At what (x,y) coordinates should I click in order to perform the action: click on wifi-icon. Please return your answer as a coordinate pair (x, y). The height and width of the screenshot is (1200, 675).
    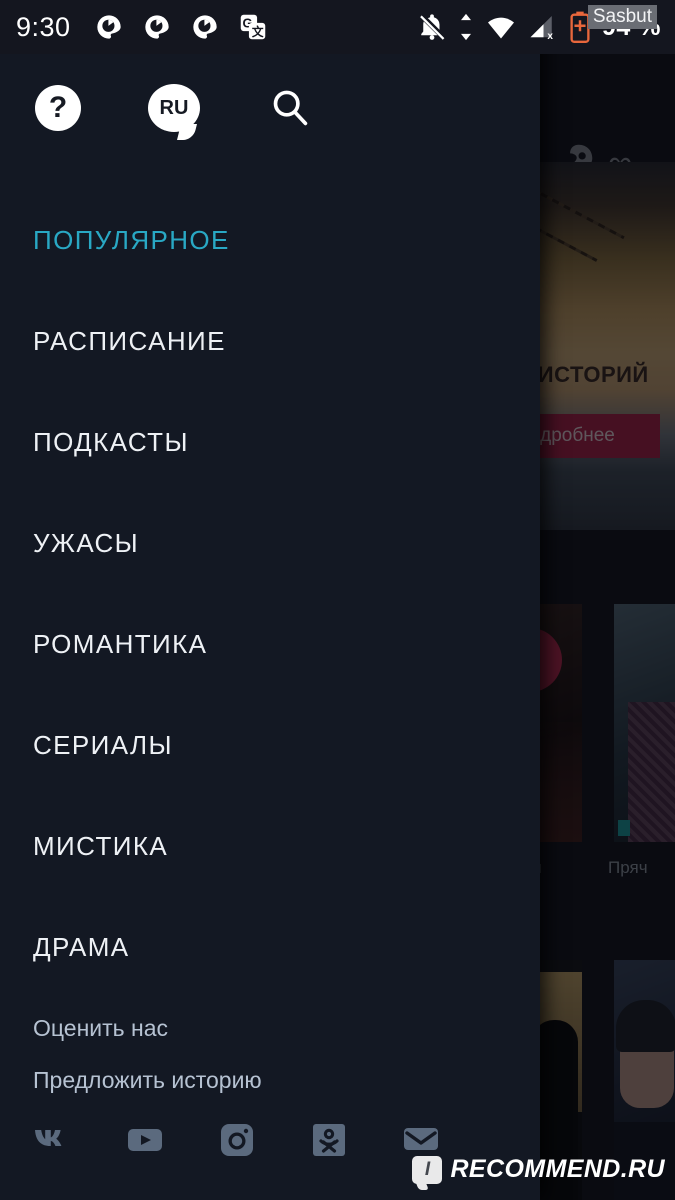
    Looking at the image, I should click on (501, 28).